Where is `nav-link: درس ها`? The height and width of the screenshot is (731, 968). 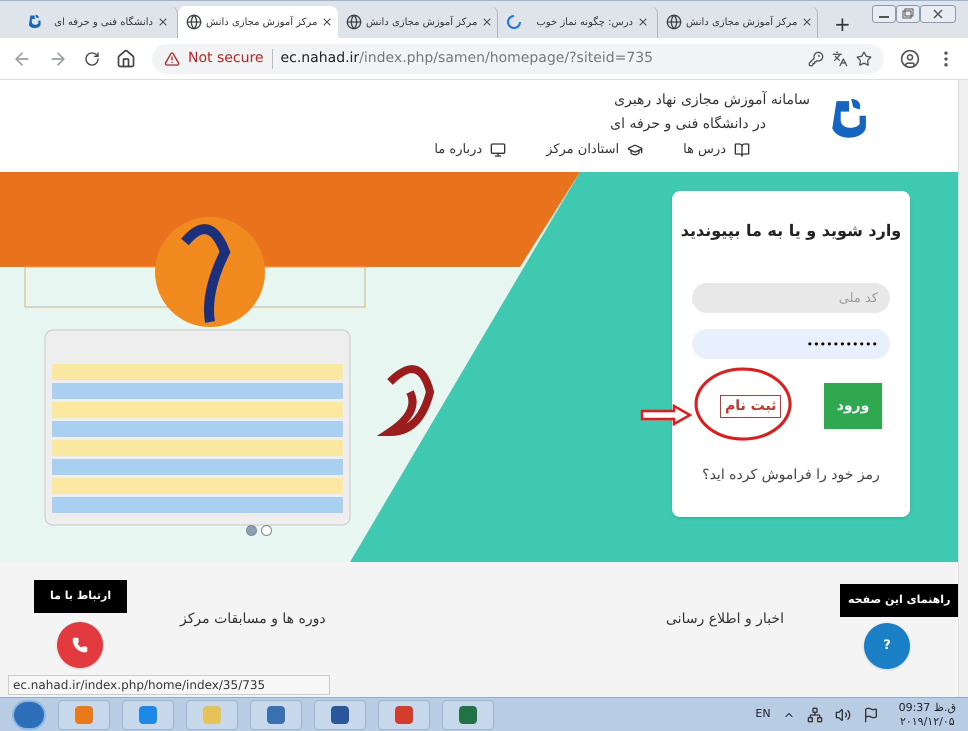
nav-link: درس ها is located at coordinates (716, 150).